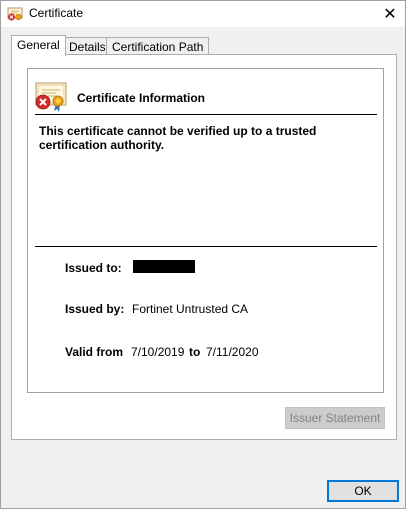  Describe the element at coordinates (195, 352) in the screenshot. I see `valid-to-label: to` at that location.